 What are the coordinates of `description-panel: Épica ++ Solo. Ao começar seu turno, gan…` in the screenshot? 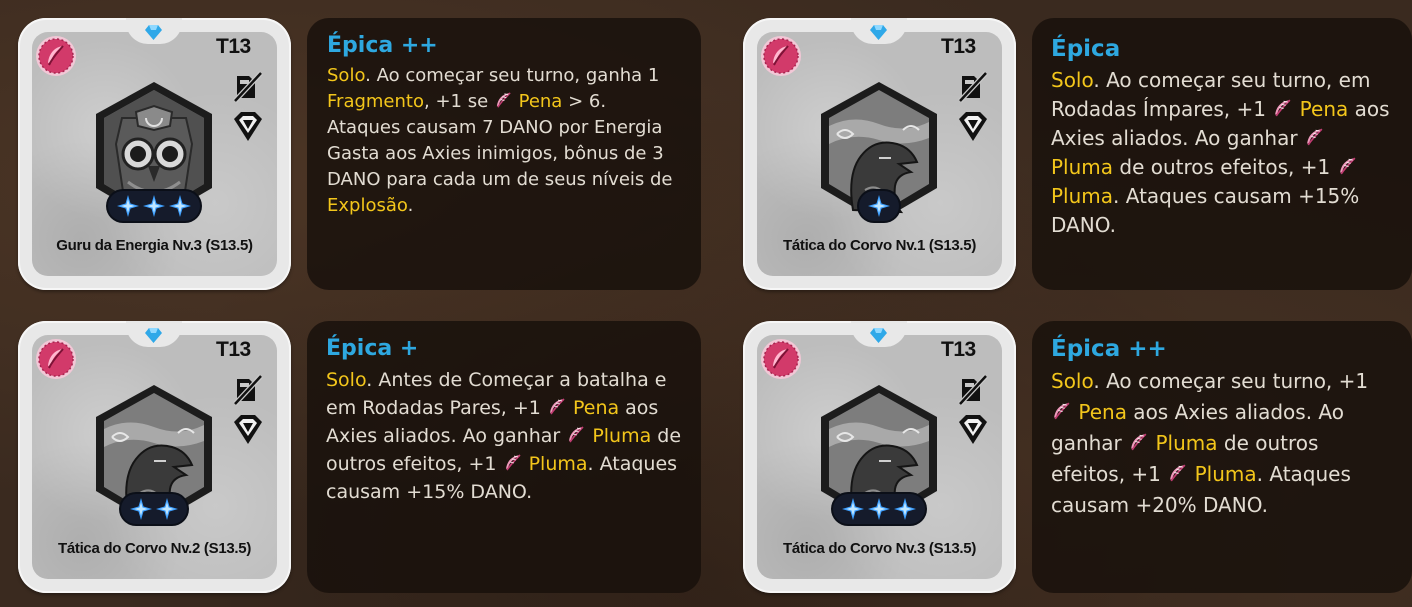 It's located at (504, 154).